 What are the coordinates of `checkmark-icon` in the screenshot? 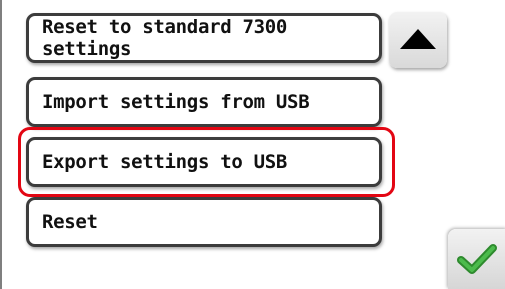 It's located at (477, 259).